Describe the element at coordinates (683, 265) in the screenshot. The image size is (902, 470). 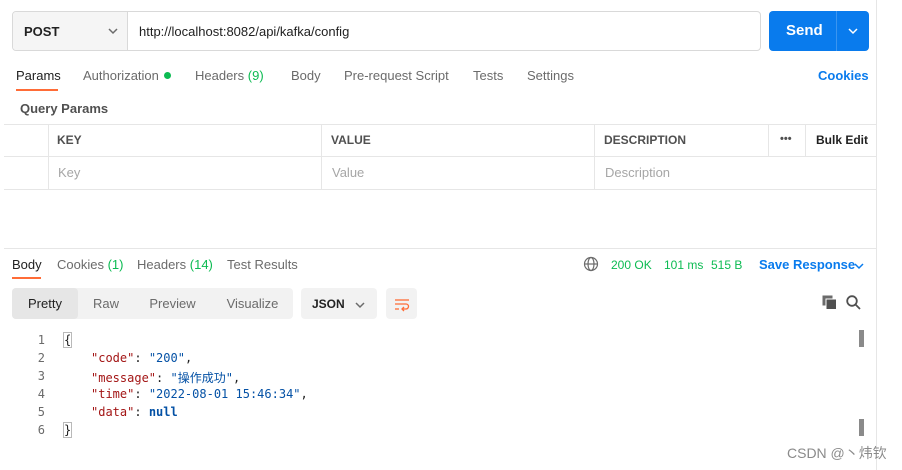
I see `response-time: 101 ms` at that location.